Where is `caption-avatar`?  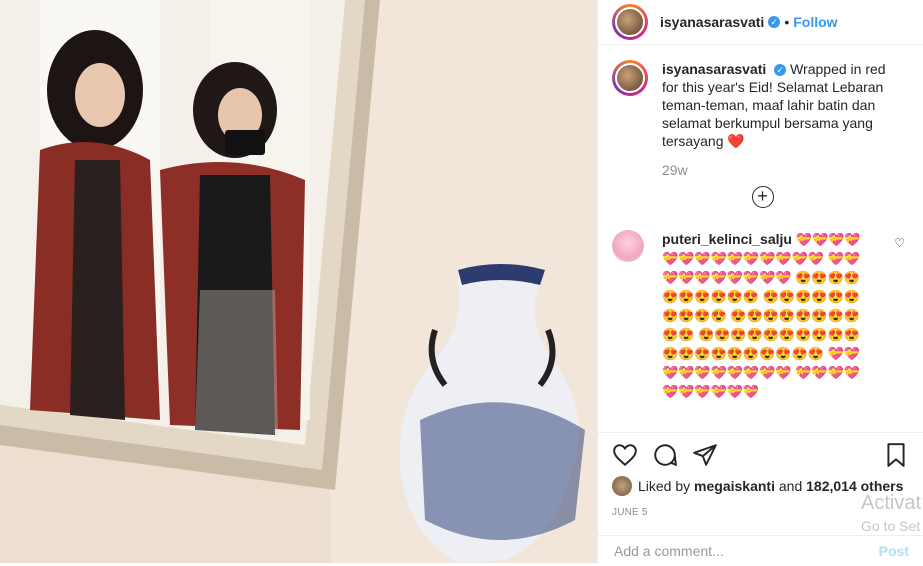 caption-avatar is located at coordinates (630, 78).